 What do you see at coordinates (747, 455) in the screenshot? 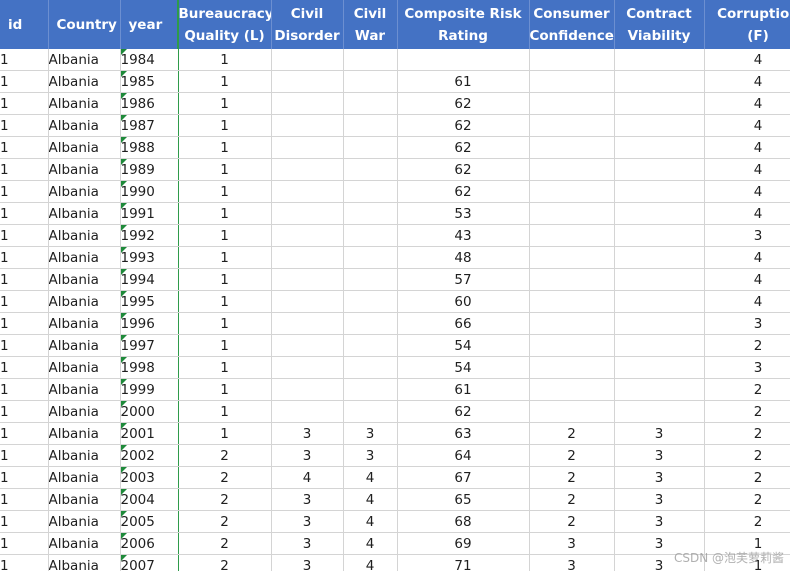
I see `corruption-cell: 2` at bounding box center [747, 455].